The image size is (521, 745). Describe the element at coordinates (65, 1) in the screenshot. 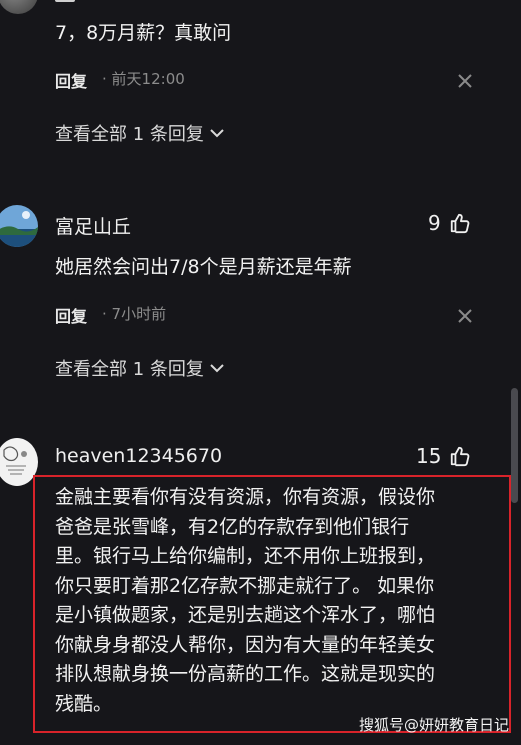

I see `username-partial` at that location.